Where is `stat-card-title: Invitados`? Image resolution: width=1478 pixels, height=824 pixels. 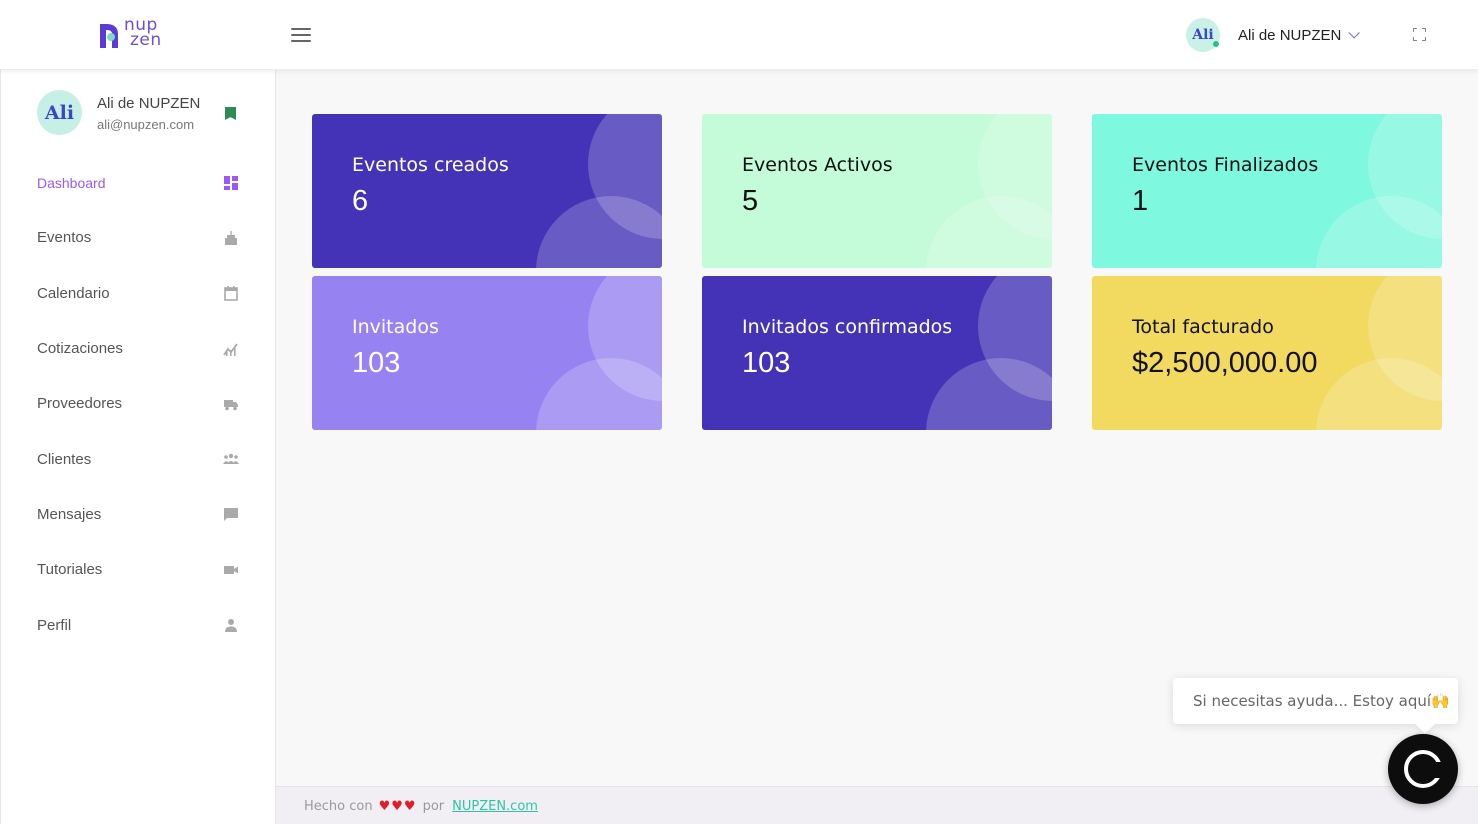
stat-card-title: Invitados is located at coordinates (395, 327).